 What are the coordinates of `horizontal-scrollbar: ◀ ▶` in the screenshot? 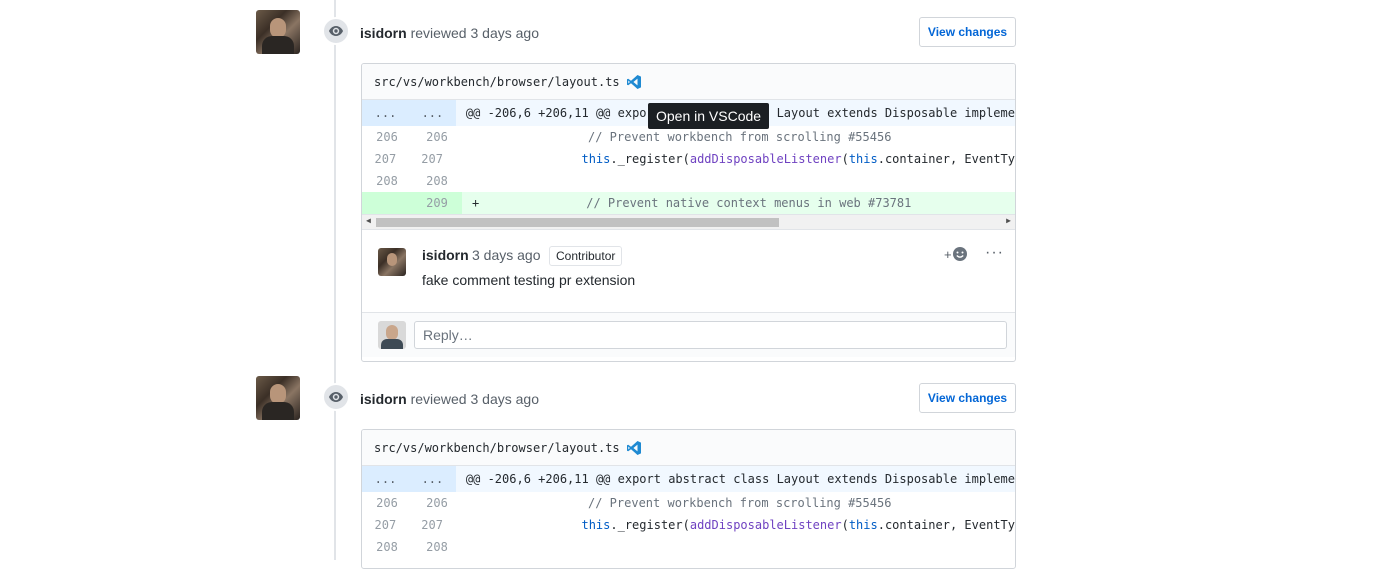 It's located at (688, 221).